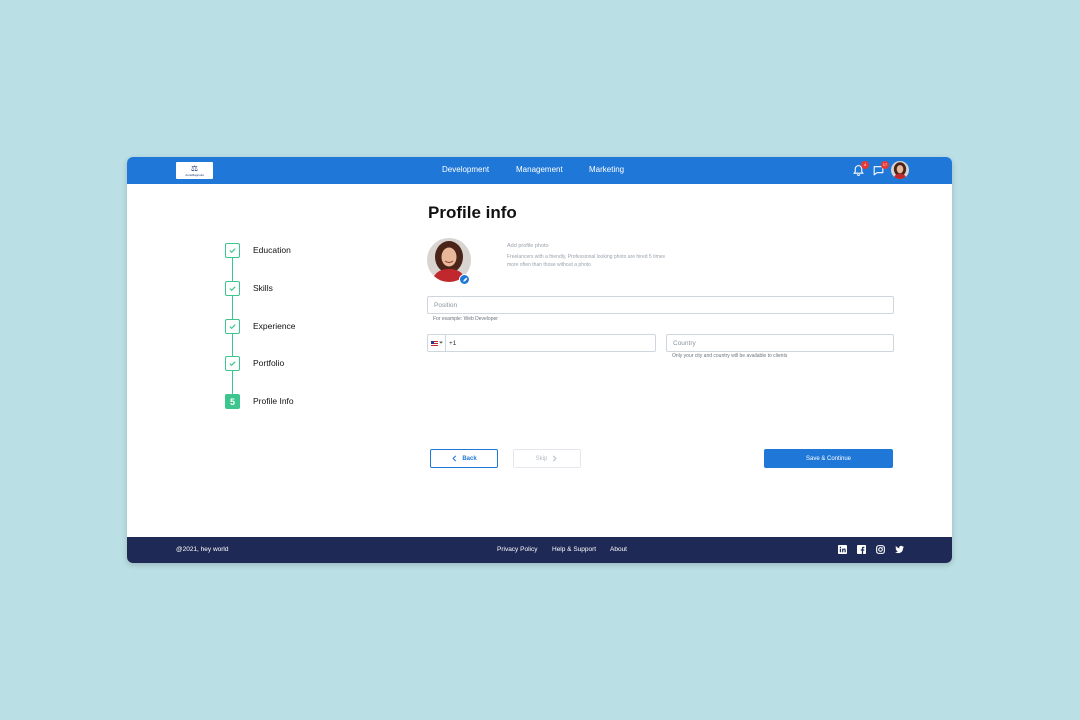 The height and width of the screenshot is (720, 1080). I want to click on country-input: Country, so click(780, 343).